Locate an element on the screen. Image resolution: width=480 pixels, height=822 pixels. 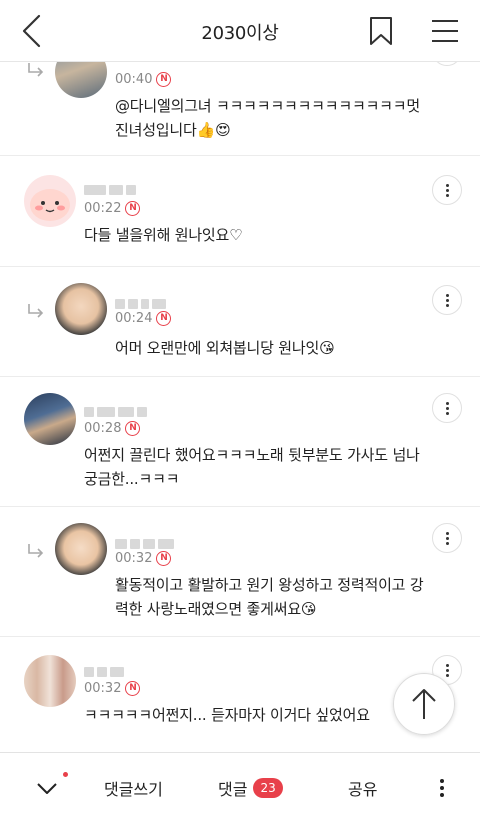
comment-text: 어머 오랜만에 외쳐봅니당 원나잇😘 is located at coordinates (225, 348).